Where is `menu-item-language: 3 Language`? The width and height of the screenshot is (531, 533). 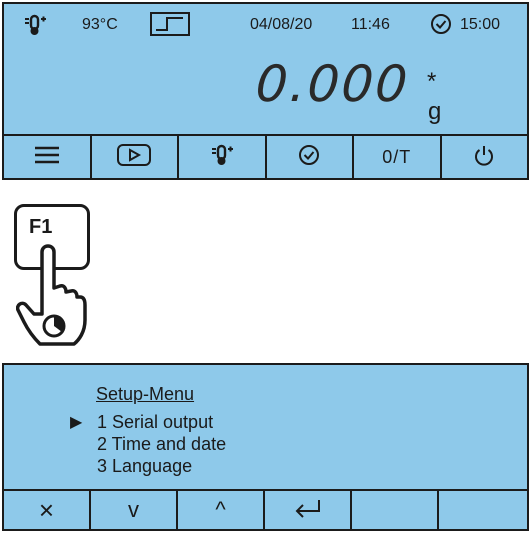 menu-item-language: 3 Language is located at coordinates (144, 466).